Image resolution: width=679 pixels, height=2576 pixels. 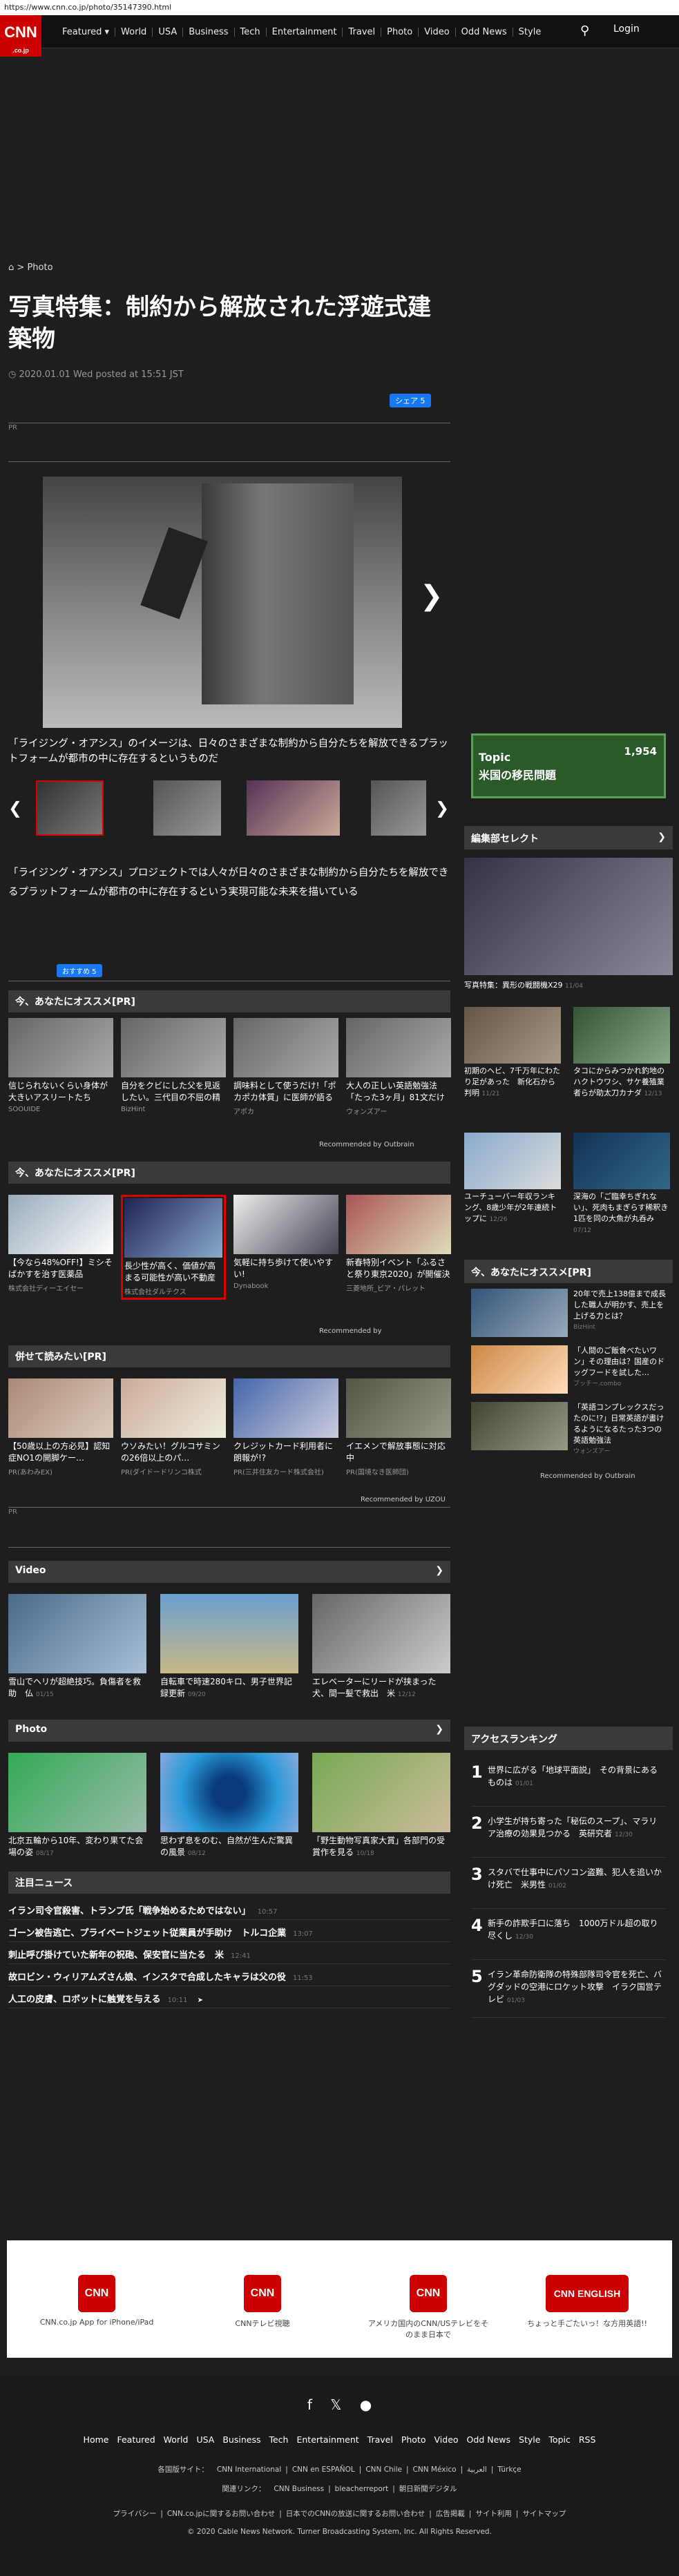 What do you see at coordinates (530, 32) in the screenshot?
I see `nav-style: Style` at bounding box center [530, 32].